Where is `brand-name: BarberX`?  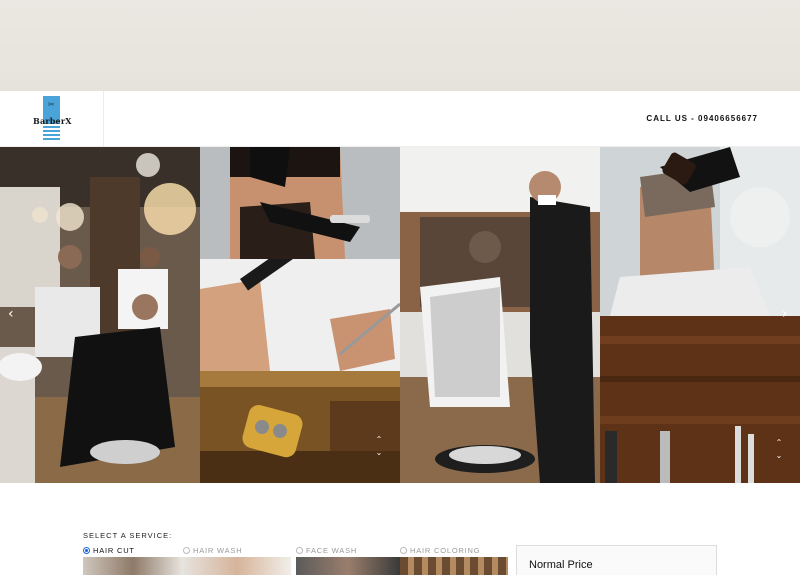 brand-name: BarberX is located at coordinates (52, 121).